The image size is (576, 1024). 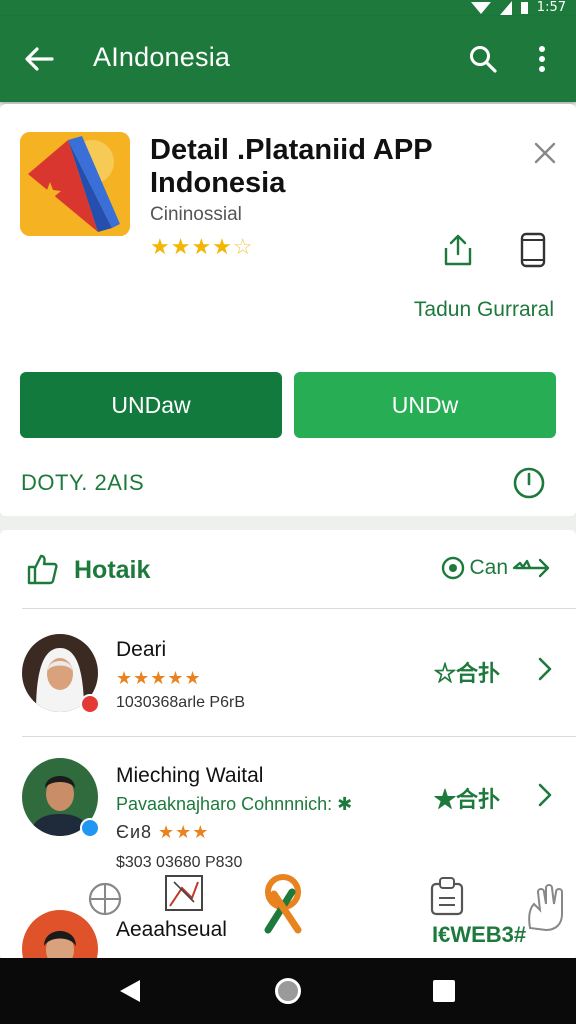 What do you see at coordinates (484, 310) in the screenshot?
I see `secondary-link: Tadun Gurraral` at bounding box center [484, 310].